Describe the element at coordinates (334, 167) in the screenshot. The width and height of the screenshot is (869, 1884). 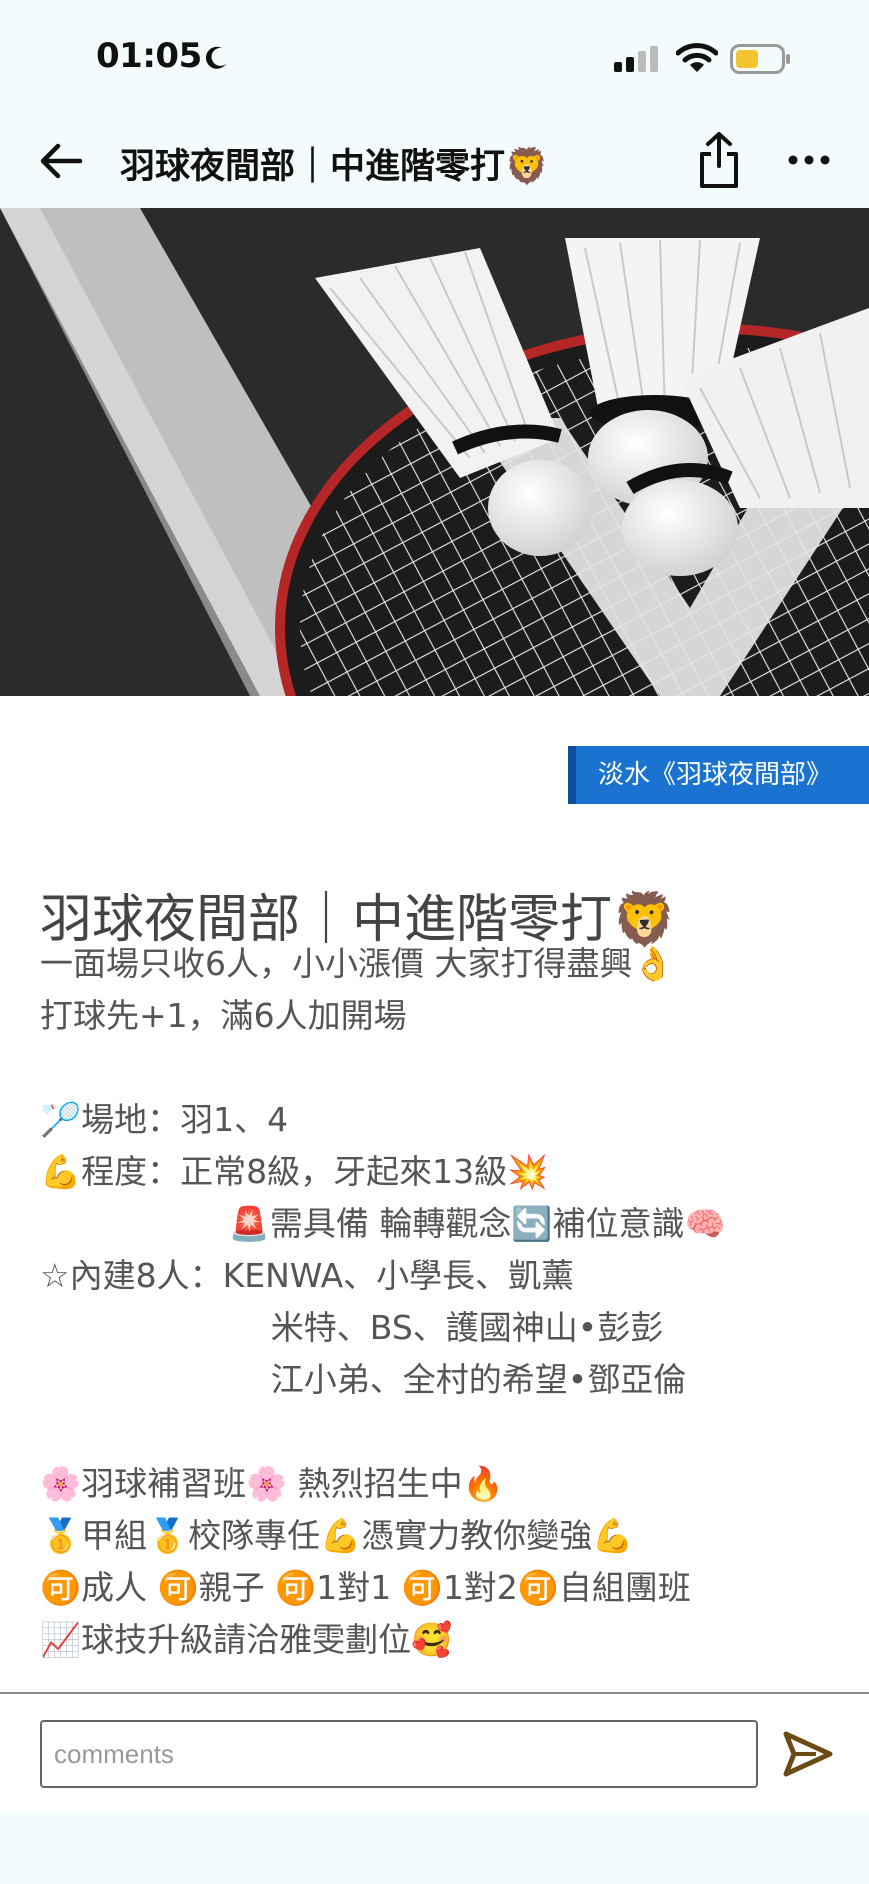
I see `nav-title: 羽球夜間部｜中進階零打🦁` at that location.